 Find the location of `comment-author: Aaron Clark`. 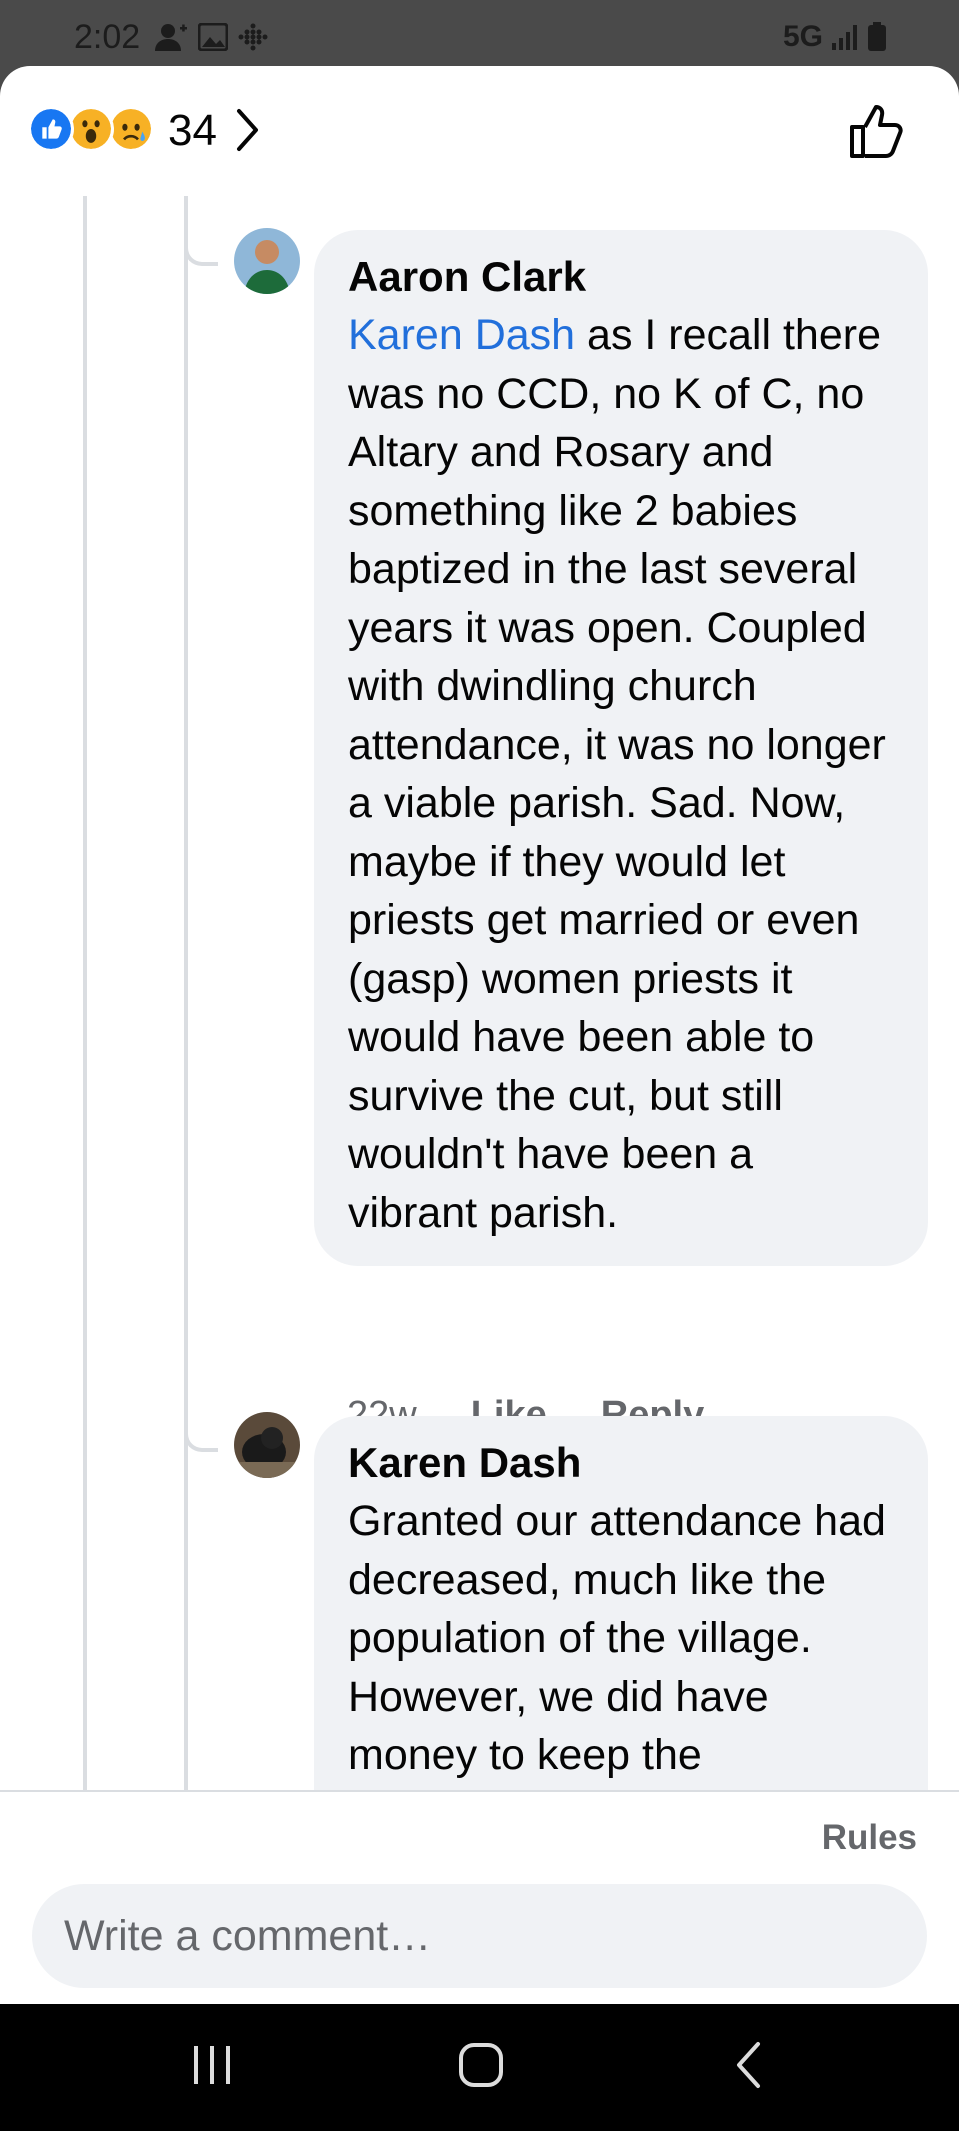

comment-author: Aaron Clark is located at coordinates (621, 277).